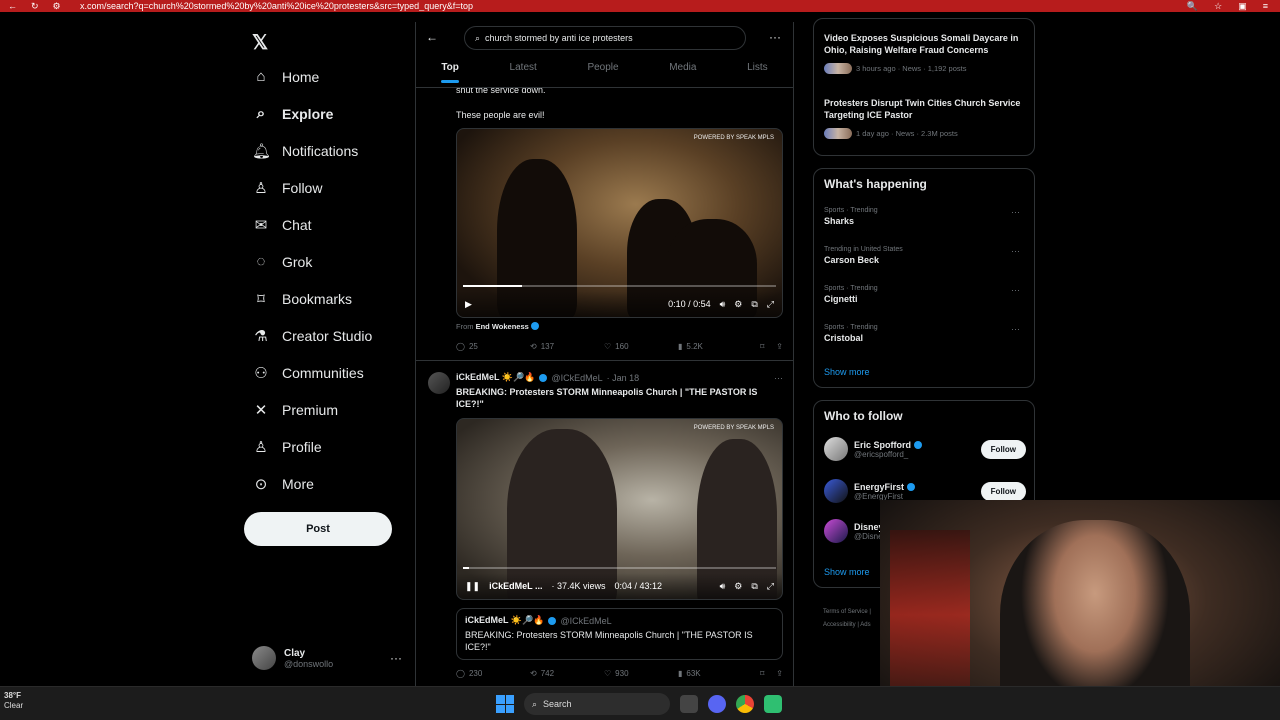 The height and width of the screenshot is (720, 1280). Describe the element at coordinates (261, 410) in the screenshot. I see `x-logo-icon: ✕` at that location.